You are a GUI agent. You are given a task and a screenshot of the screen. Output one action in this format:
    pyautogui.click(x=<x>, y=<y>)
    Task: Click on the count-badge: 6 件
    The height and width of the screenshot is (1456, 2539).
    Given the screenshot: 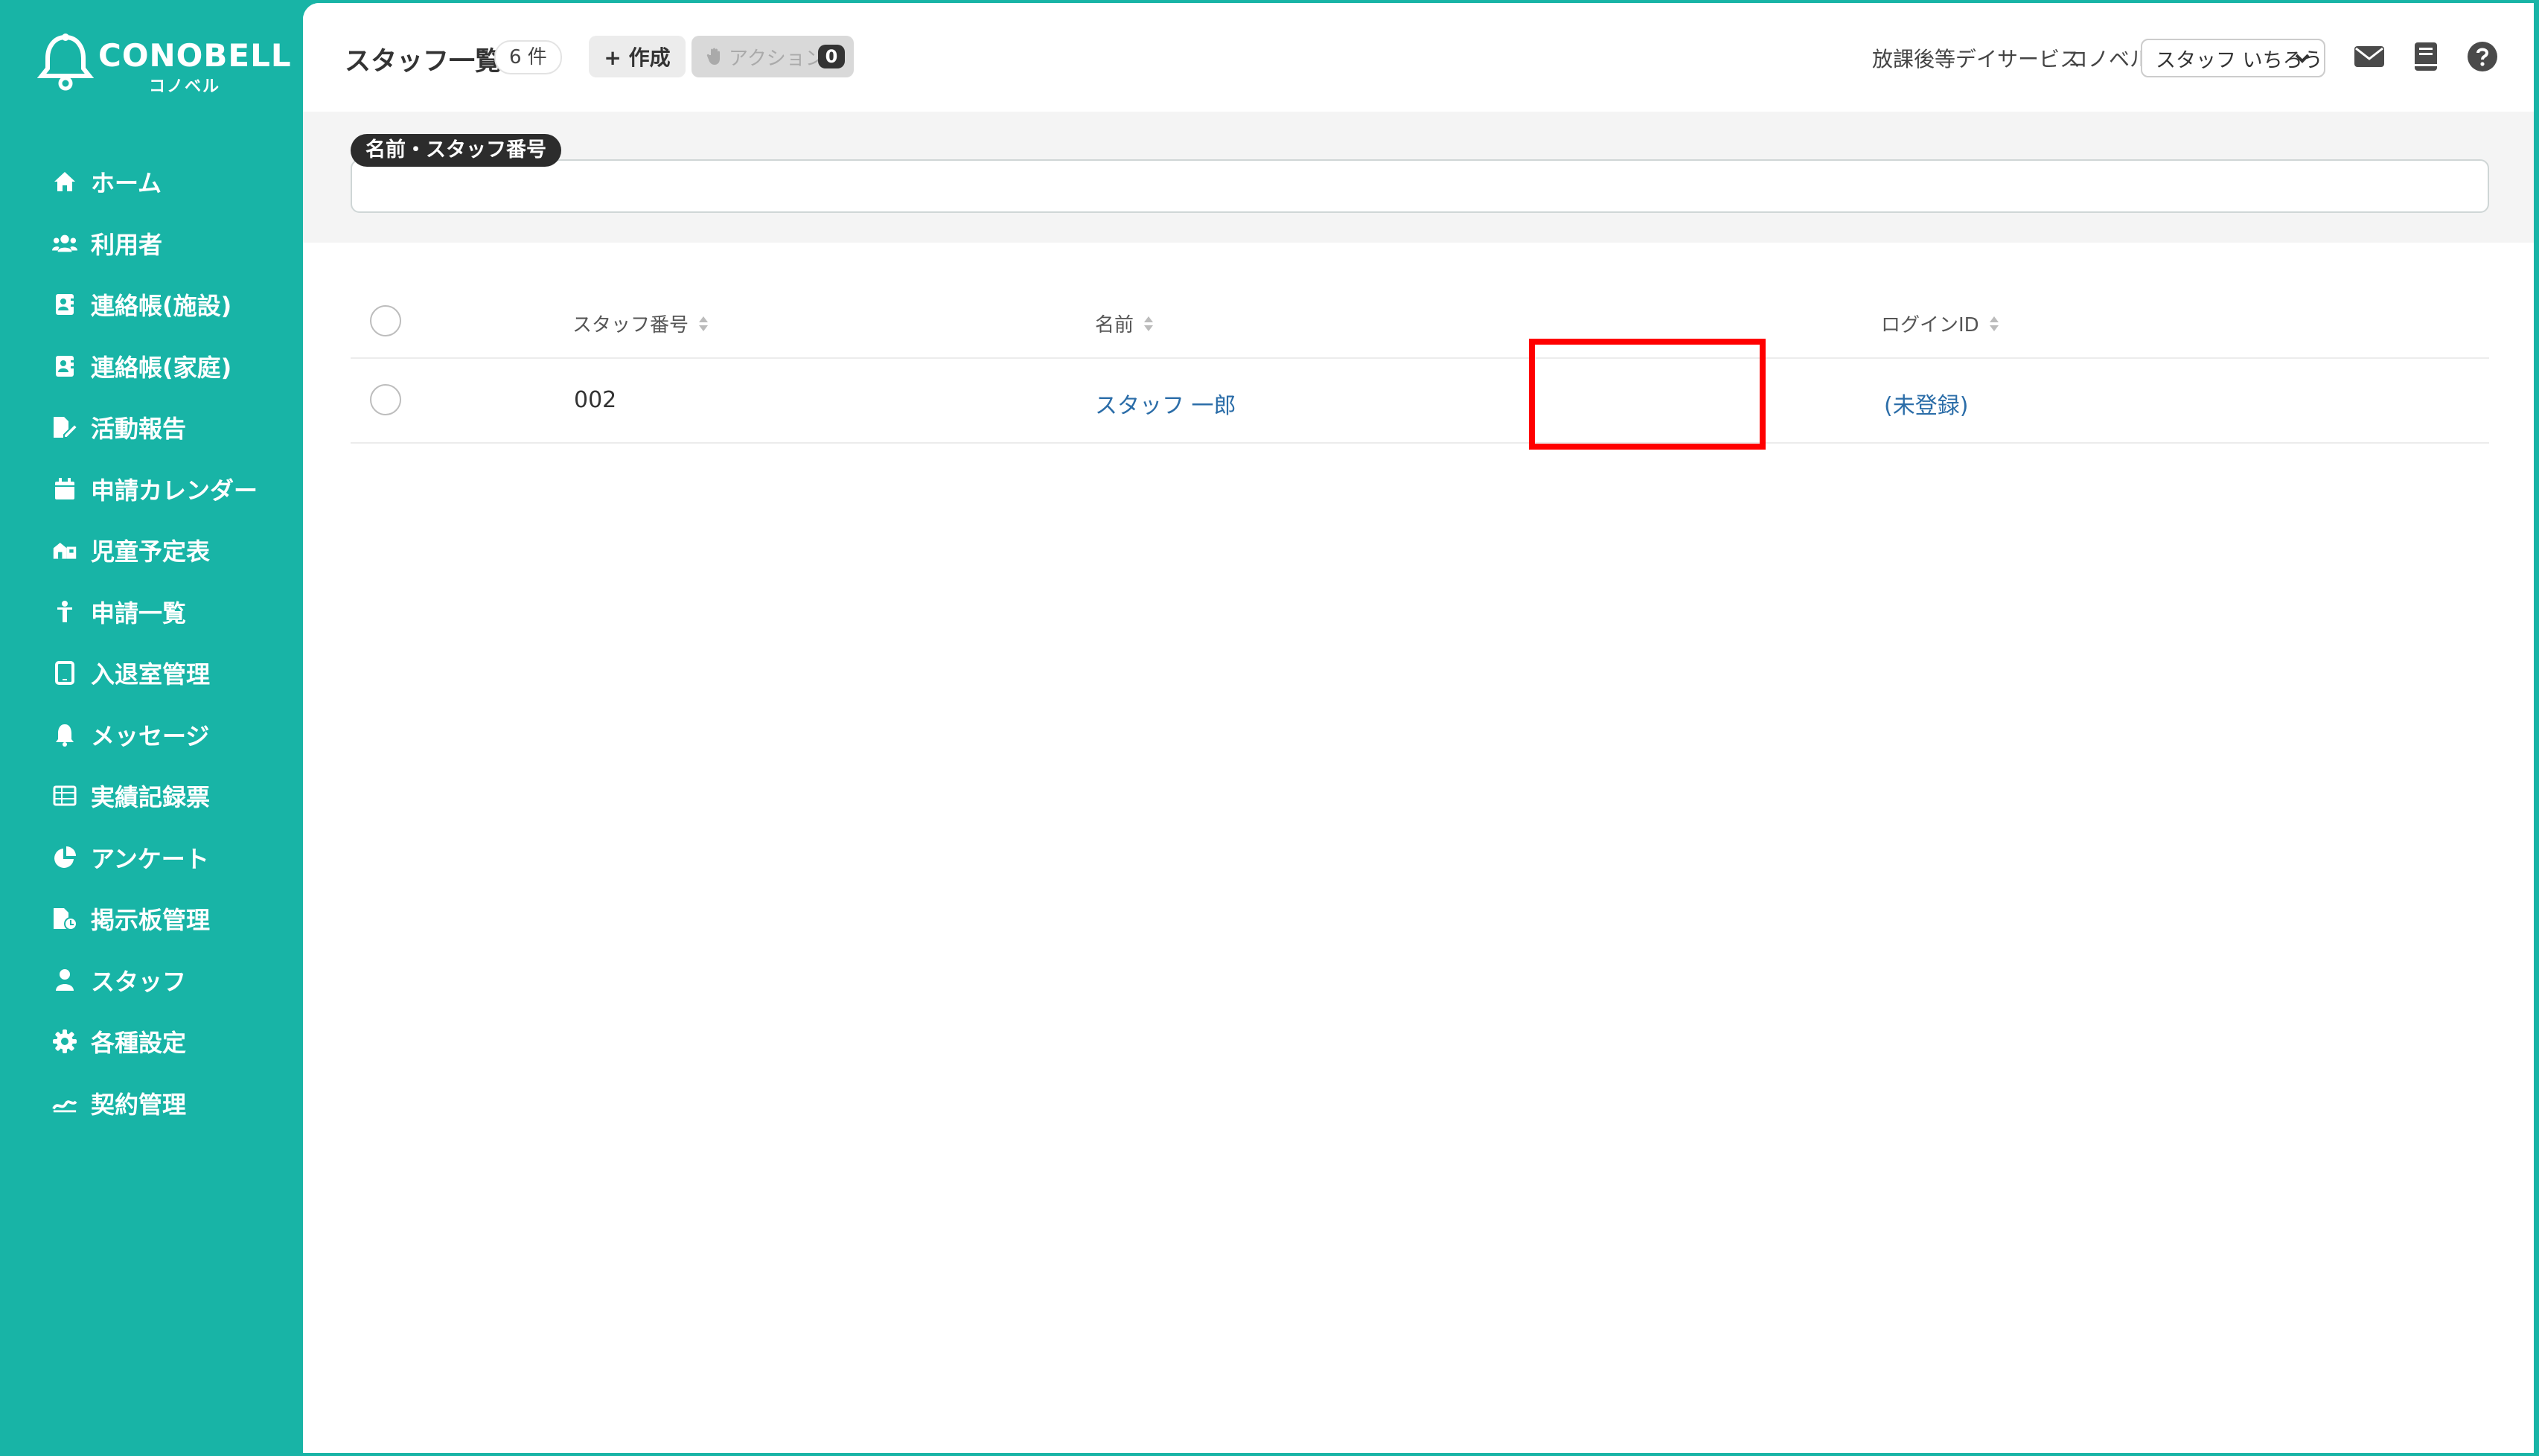 What is the action you would take?
    pyautogui.click(x=528, y=57)
    